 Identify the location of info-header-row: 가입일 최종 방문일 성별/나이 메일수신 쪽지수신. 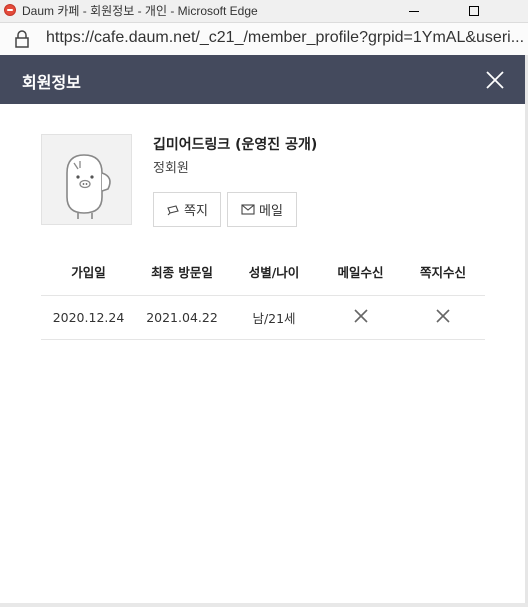
(263, 275).